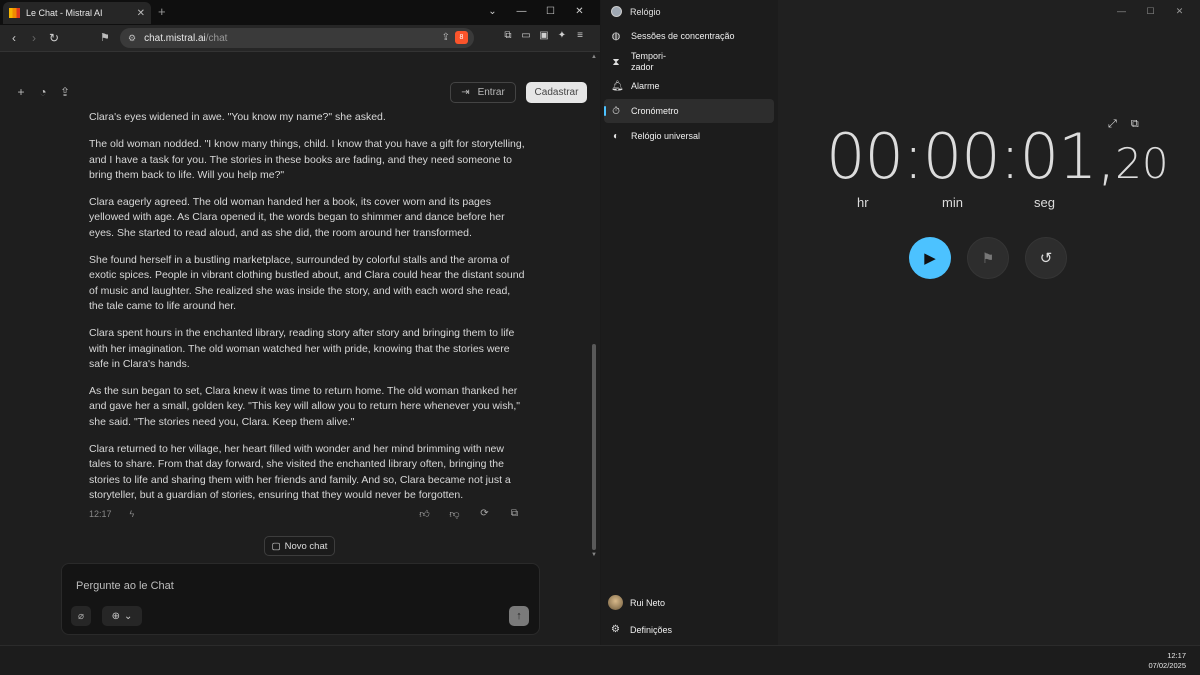 The height and width of the screenshot is (675, 1200). Describe the element at coordinates (297, 38) in the screenshot. I see `address-bar: ⚙ chat.mistral.ai/chat ⇪ 8` at that location.